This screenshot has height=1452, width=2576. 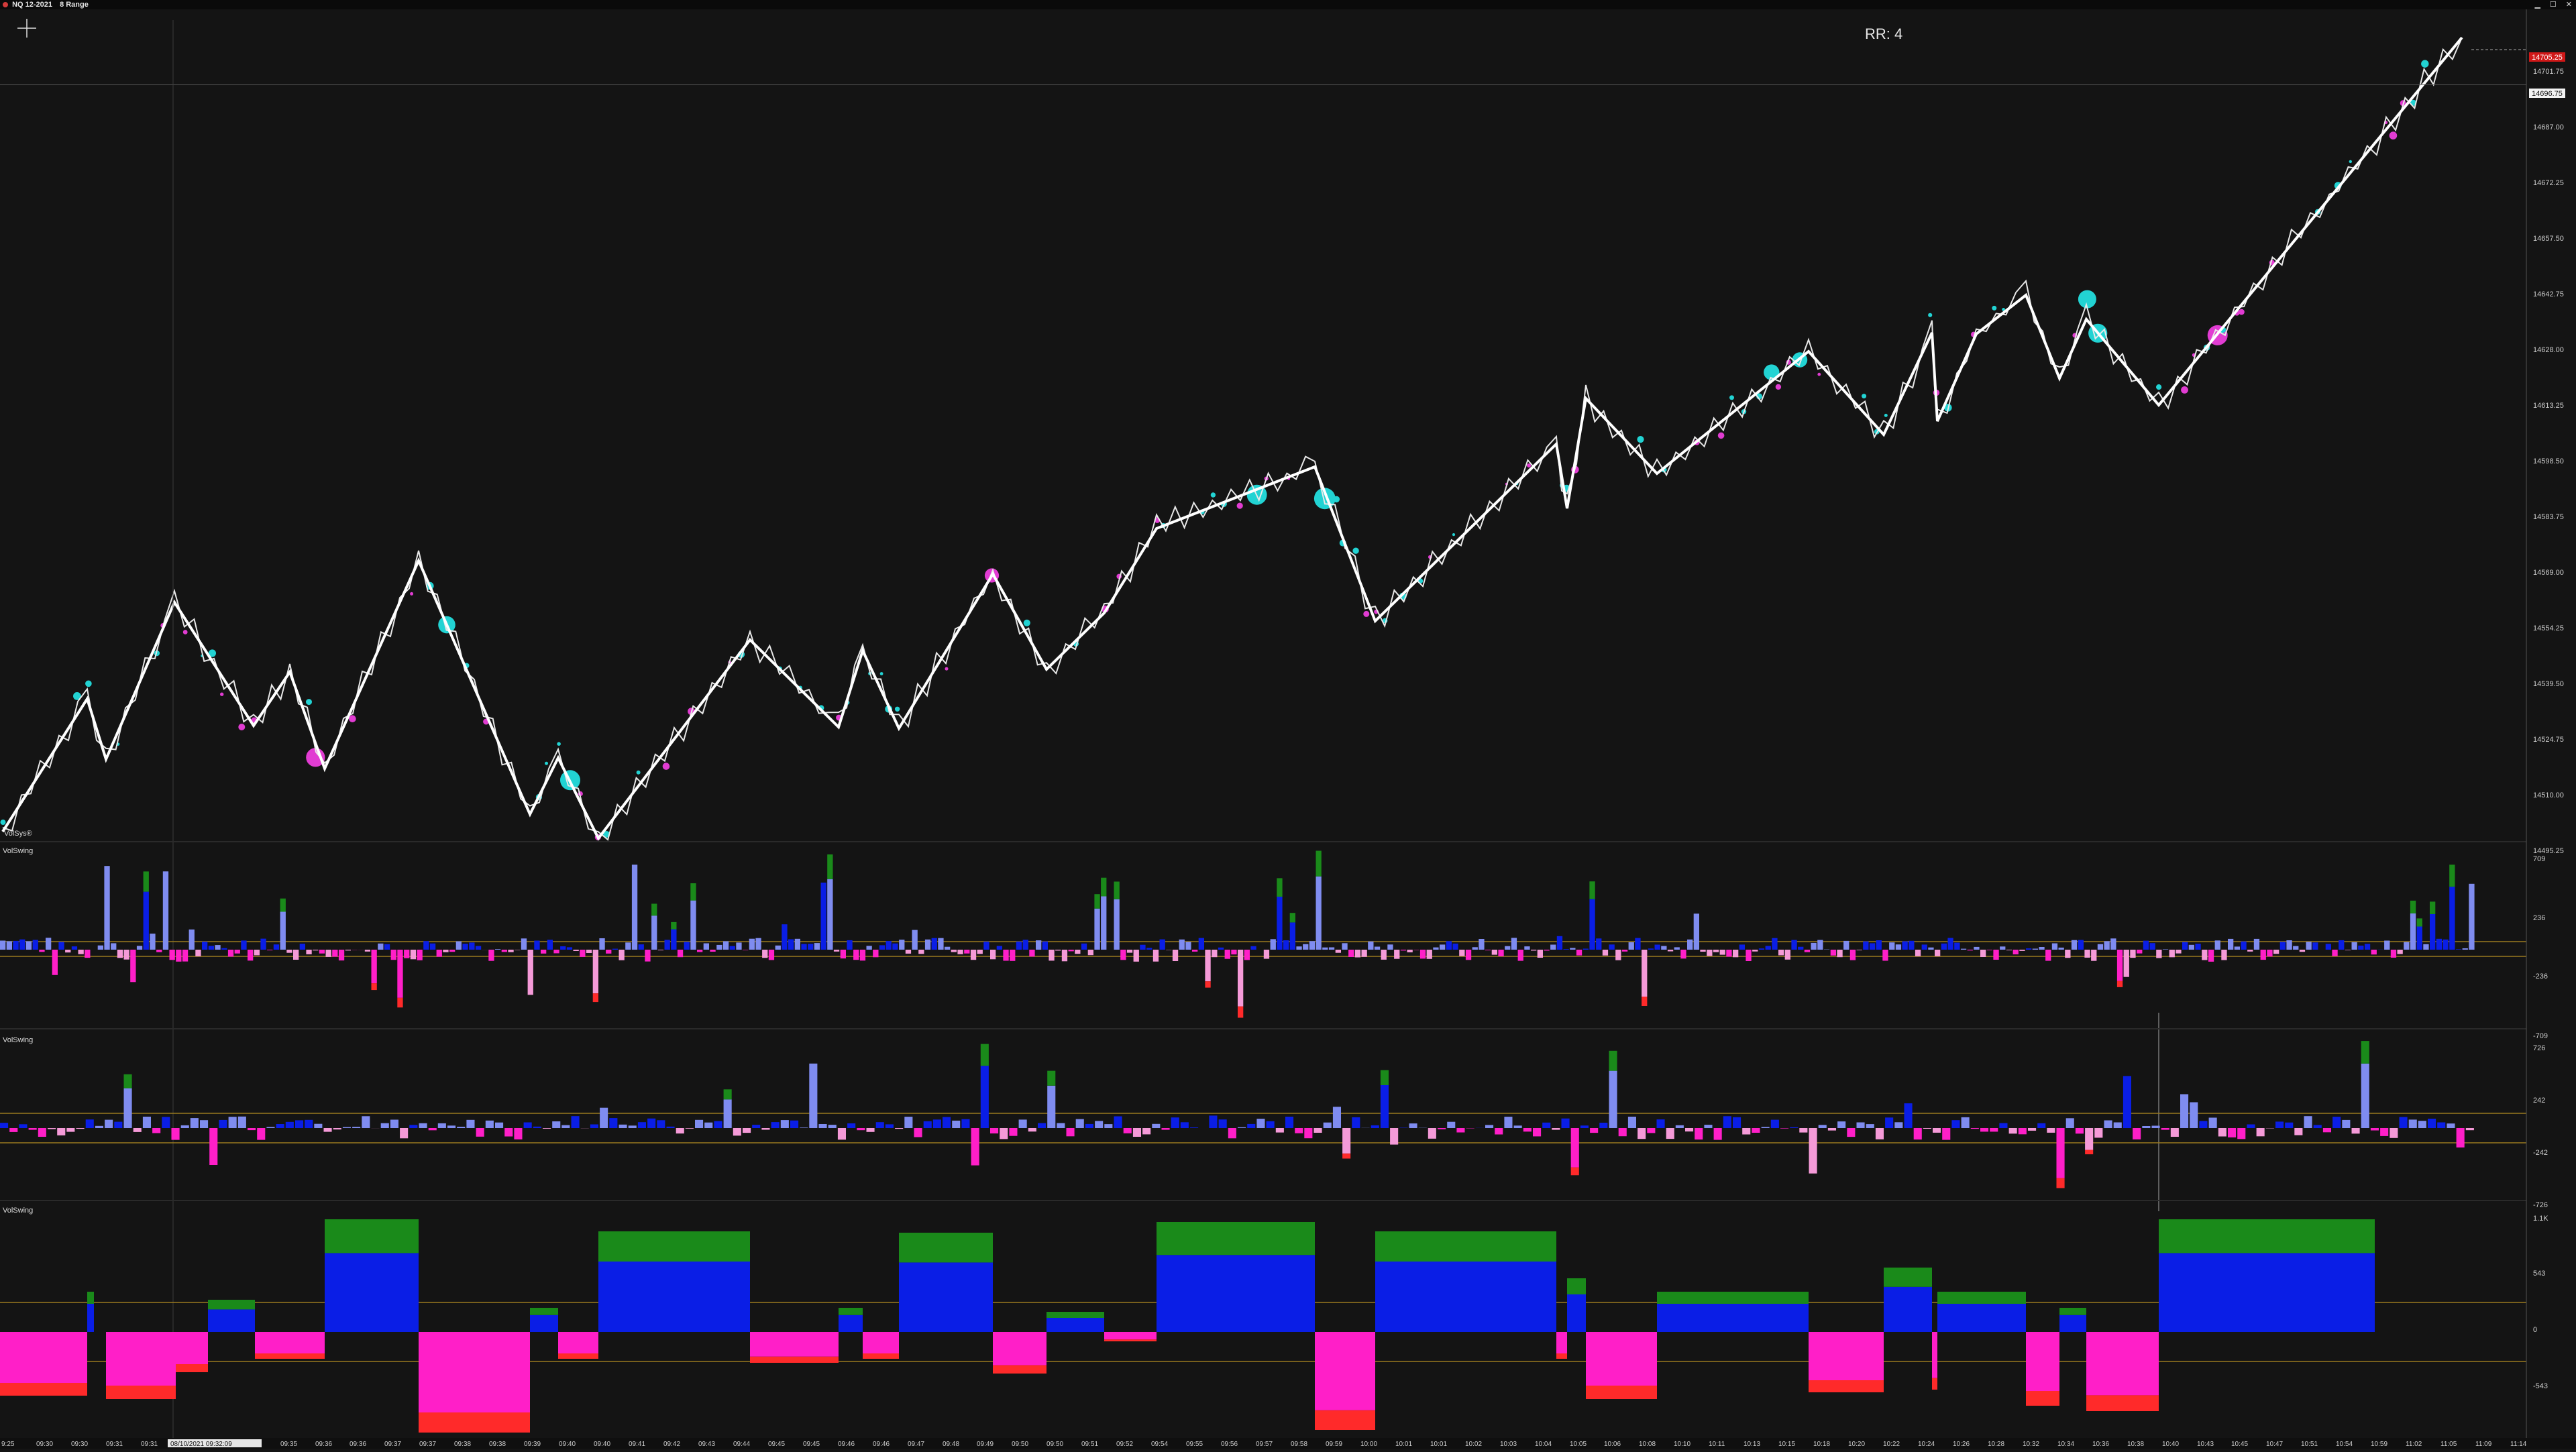 What do you see at coordinates (2537, 4) in the screenshot?
I see `minimize-icon: ▁` at bounding box center [2537, 4].